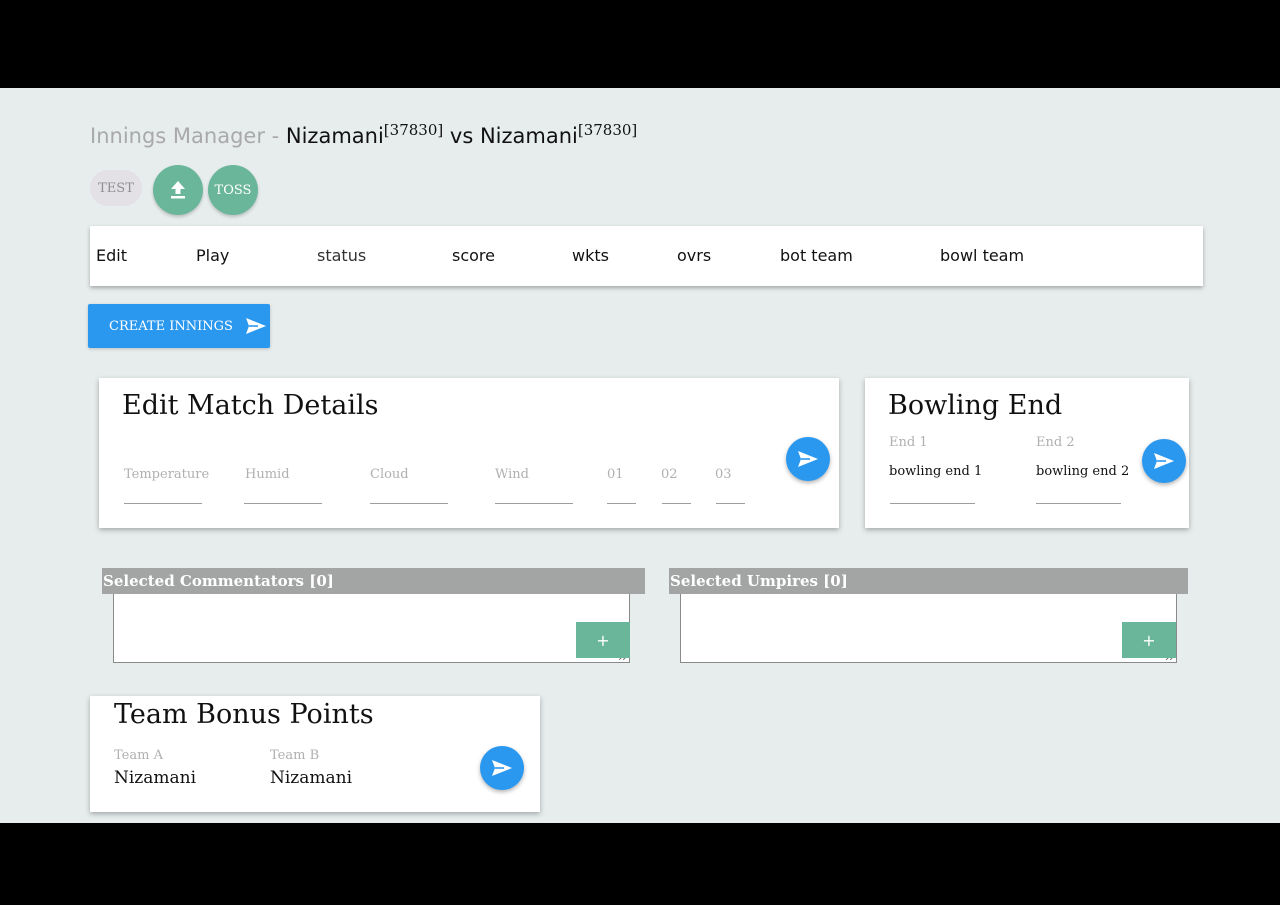 Image resolution: width=1280 pixels, height=905 pixels. Describe the element at coordinates (908, 442) in the screenshot. I see `end1-label: End 1` at that location.